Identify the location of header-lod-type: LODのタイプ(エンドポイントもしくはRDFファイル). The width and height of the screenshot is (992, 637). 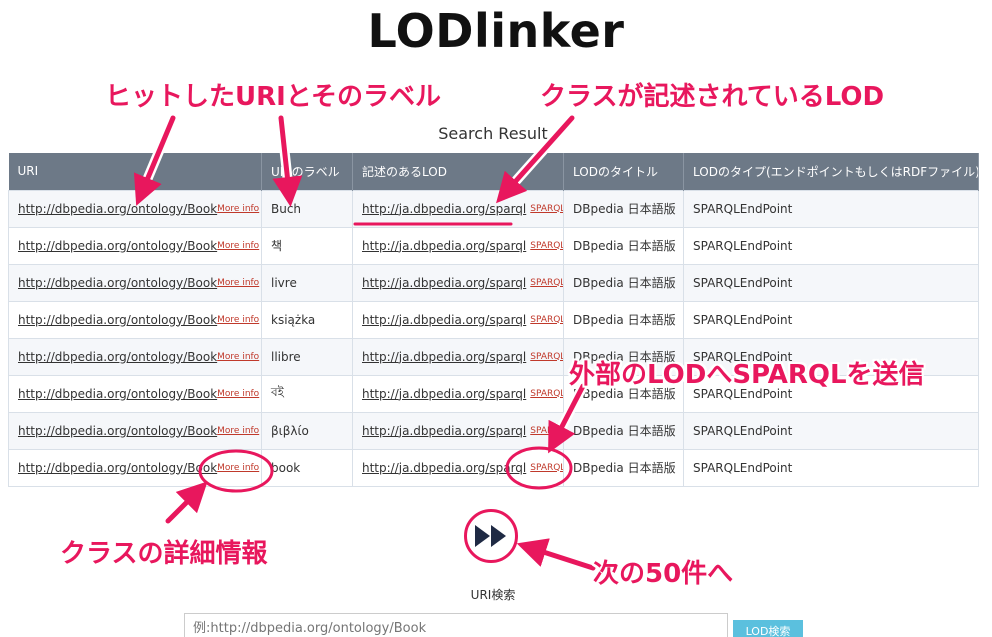
(831, 171).